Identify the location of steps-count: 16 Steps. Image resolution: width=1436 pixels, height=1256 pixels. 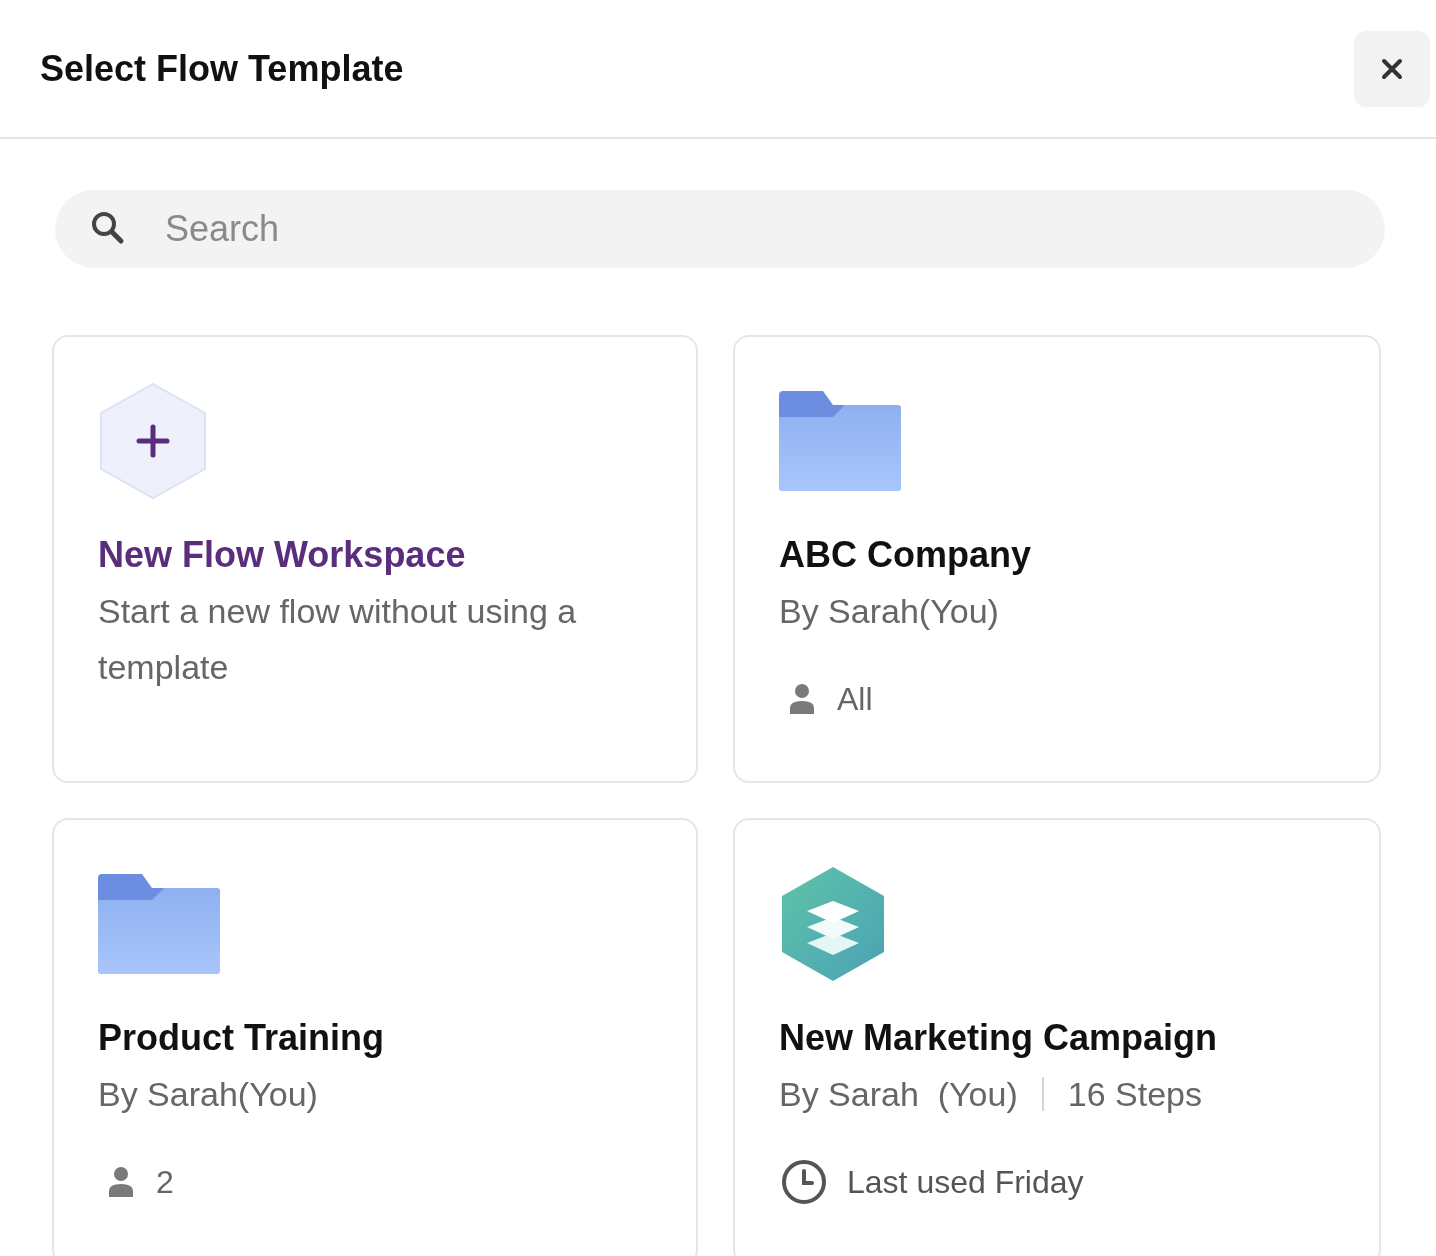
(1134, 1094).